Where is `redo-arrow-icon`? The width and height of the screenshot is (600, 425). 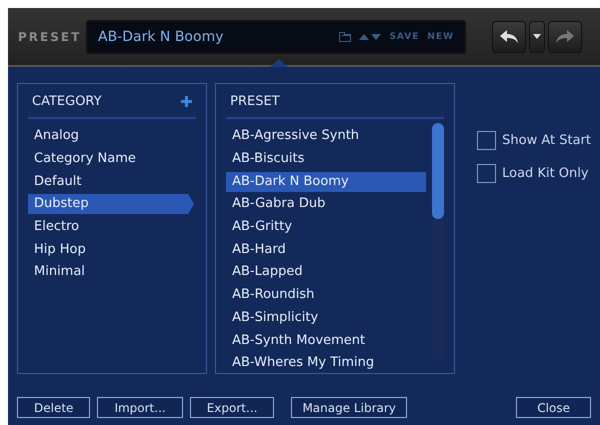
redo-arrow-icon is located at coordinates (565, 37).